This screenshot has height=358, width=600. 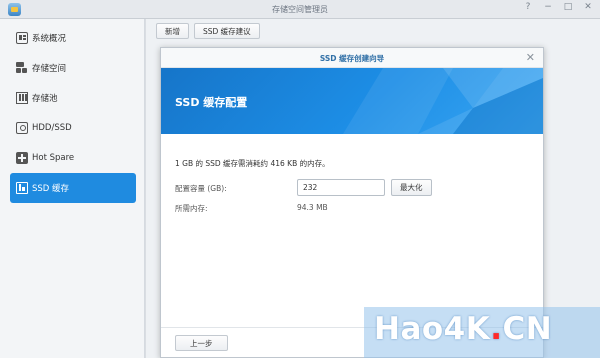 I want to click on sidebar-item-overview: 系统概况, so click(x=73, y=38).